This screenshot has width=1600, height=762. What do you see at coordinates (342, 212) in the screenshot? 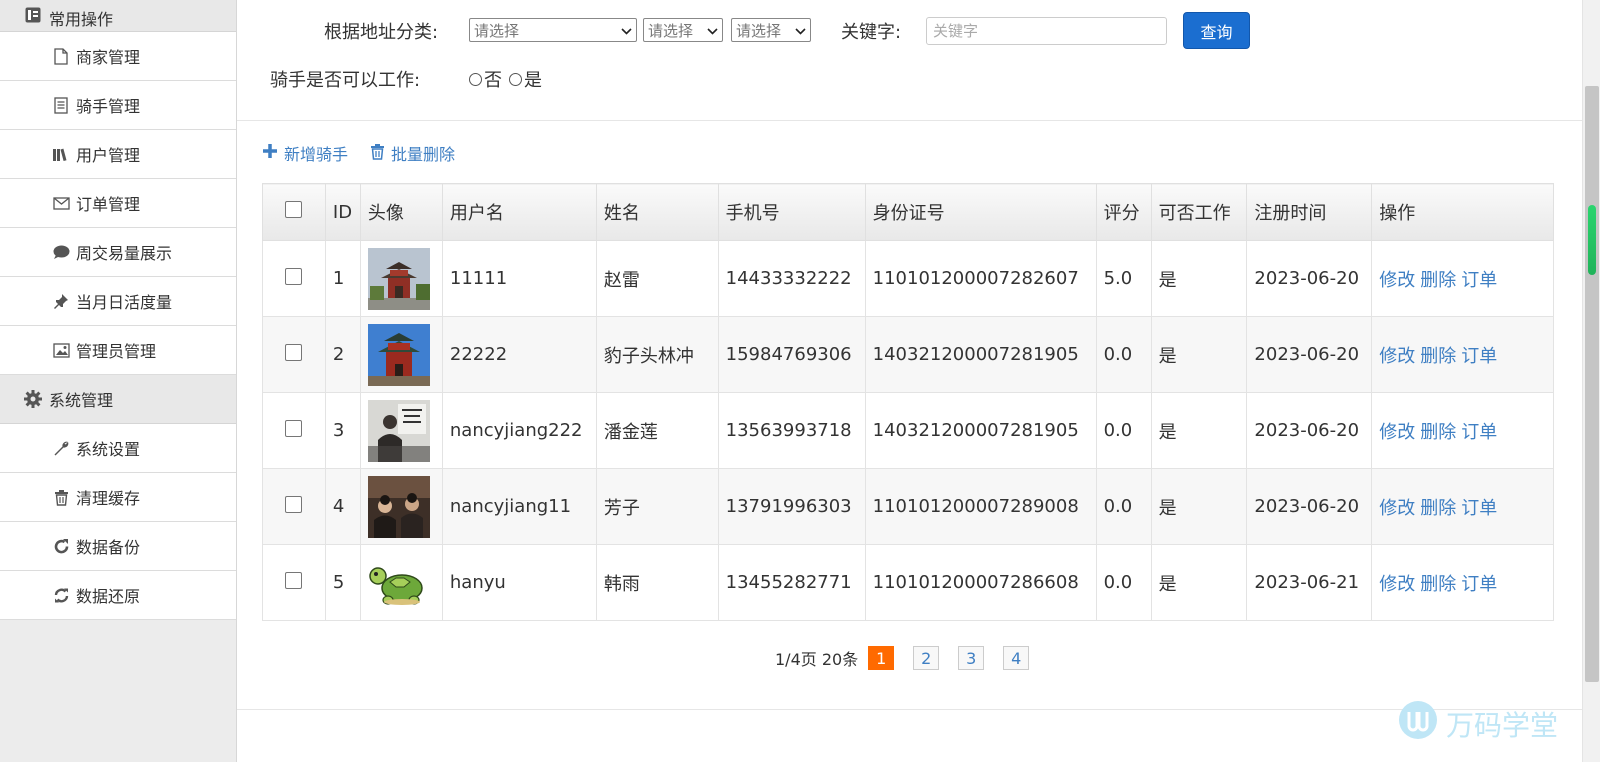
I see `column-header: ID` at bounding box center [342, 212].